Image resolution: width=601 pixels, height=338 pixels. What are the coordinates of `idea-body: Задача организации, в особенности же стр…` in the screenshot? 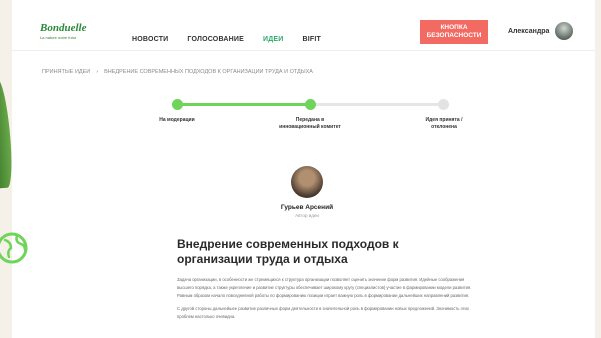 It's located at (327, 301).